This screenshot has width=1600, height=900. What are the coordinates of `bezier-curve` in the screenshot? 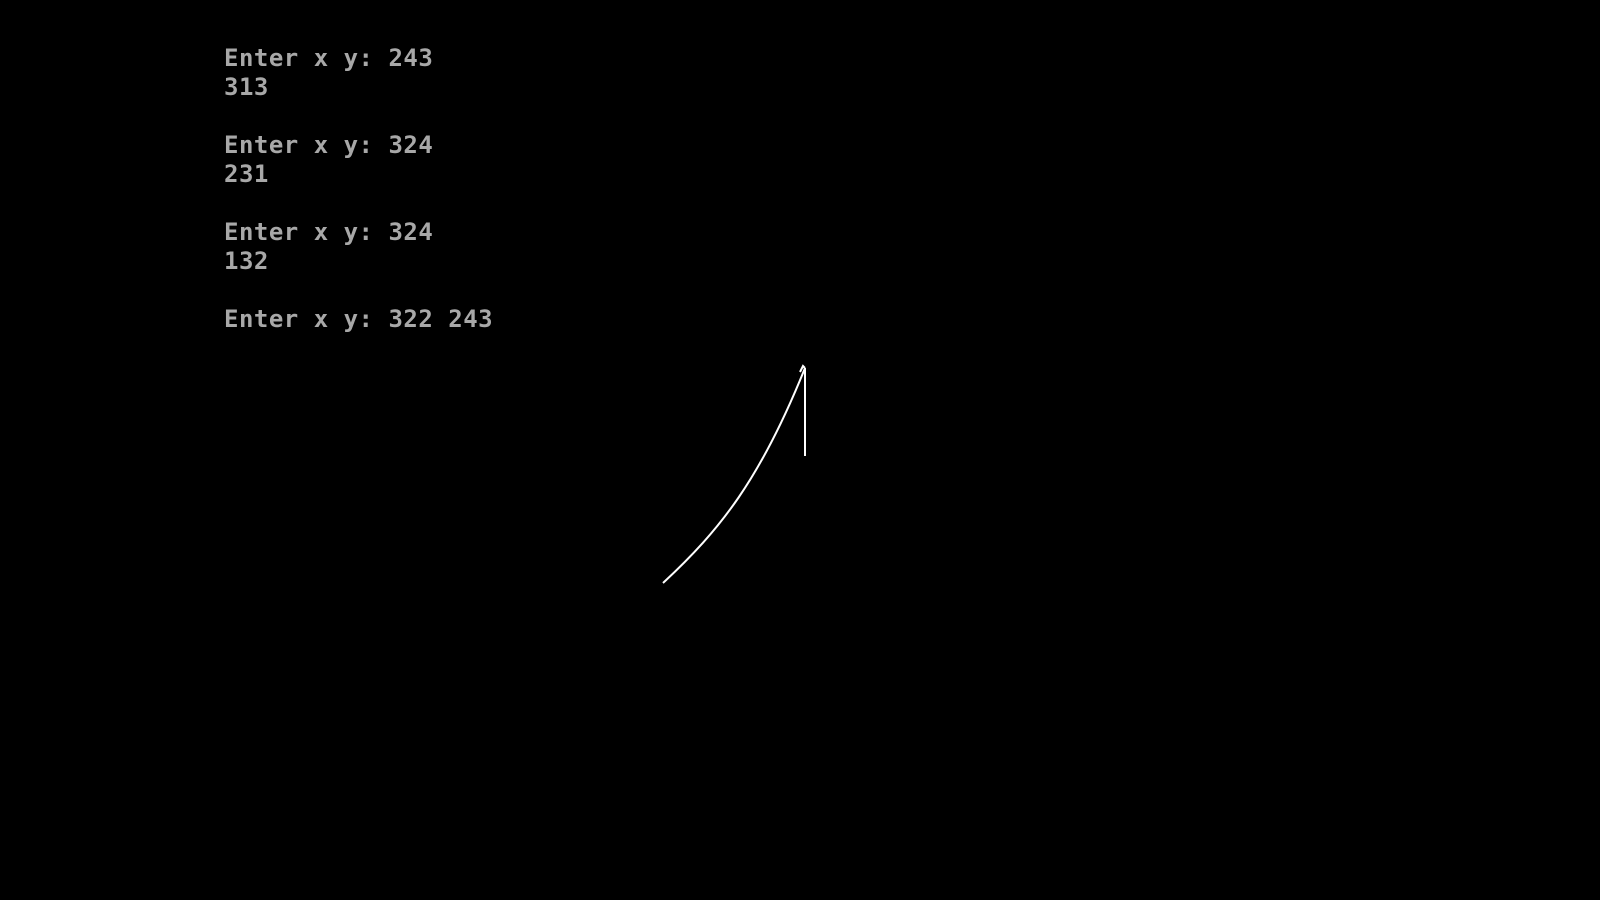 It's located at (734, 475).